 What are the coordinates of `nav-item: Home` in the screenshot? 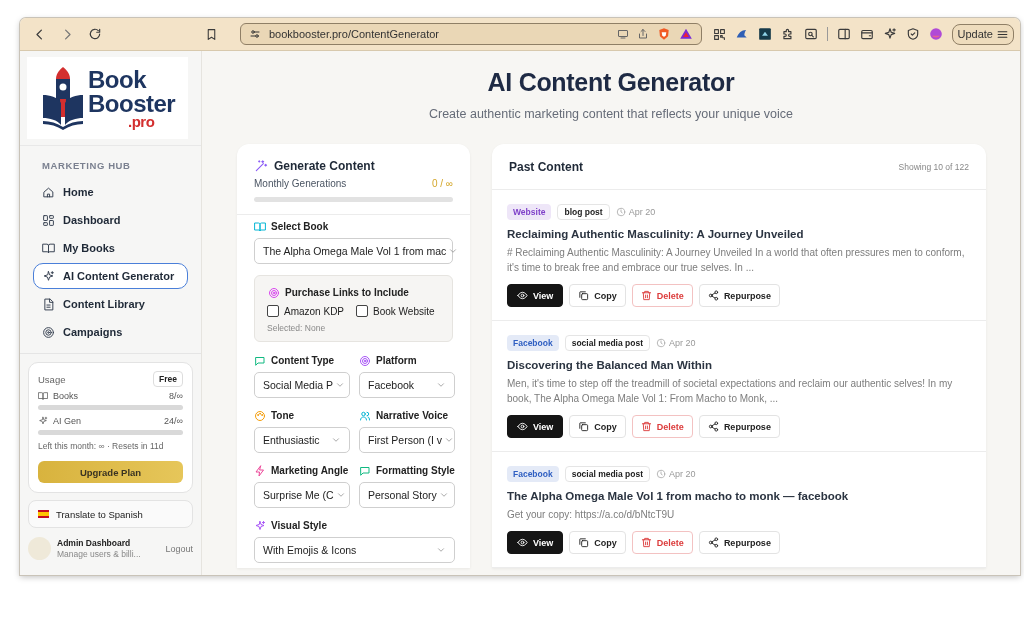 It's located at (110, 192).